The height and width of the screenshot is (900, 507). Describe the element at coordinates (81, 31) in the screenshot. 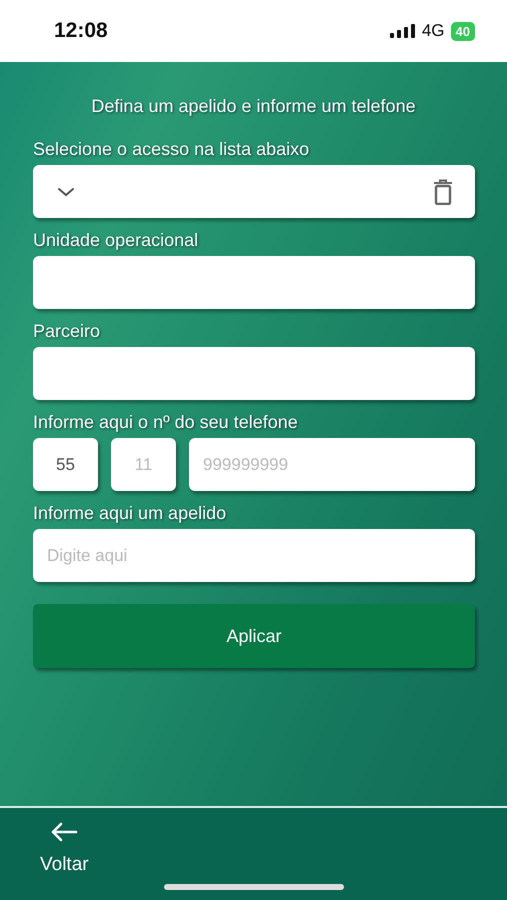

I see `status-time: 12:08` at that location.